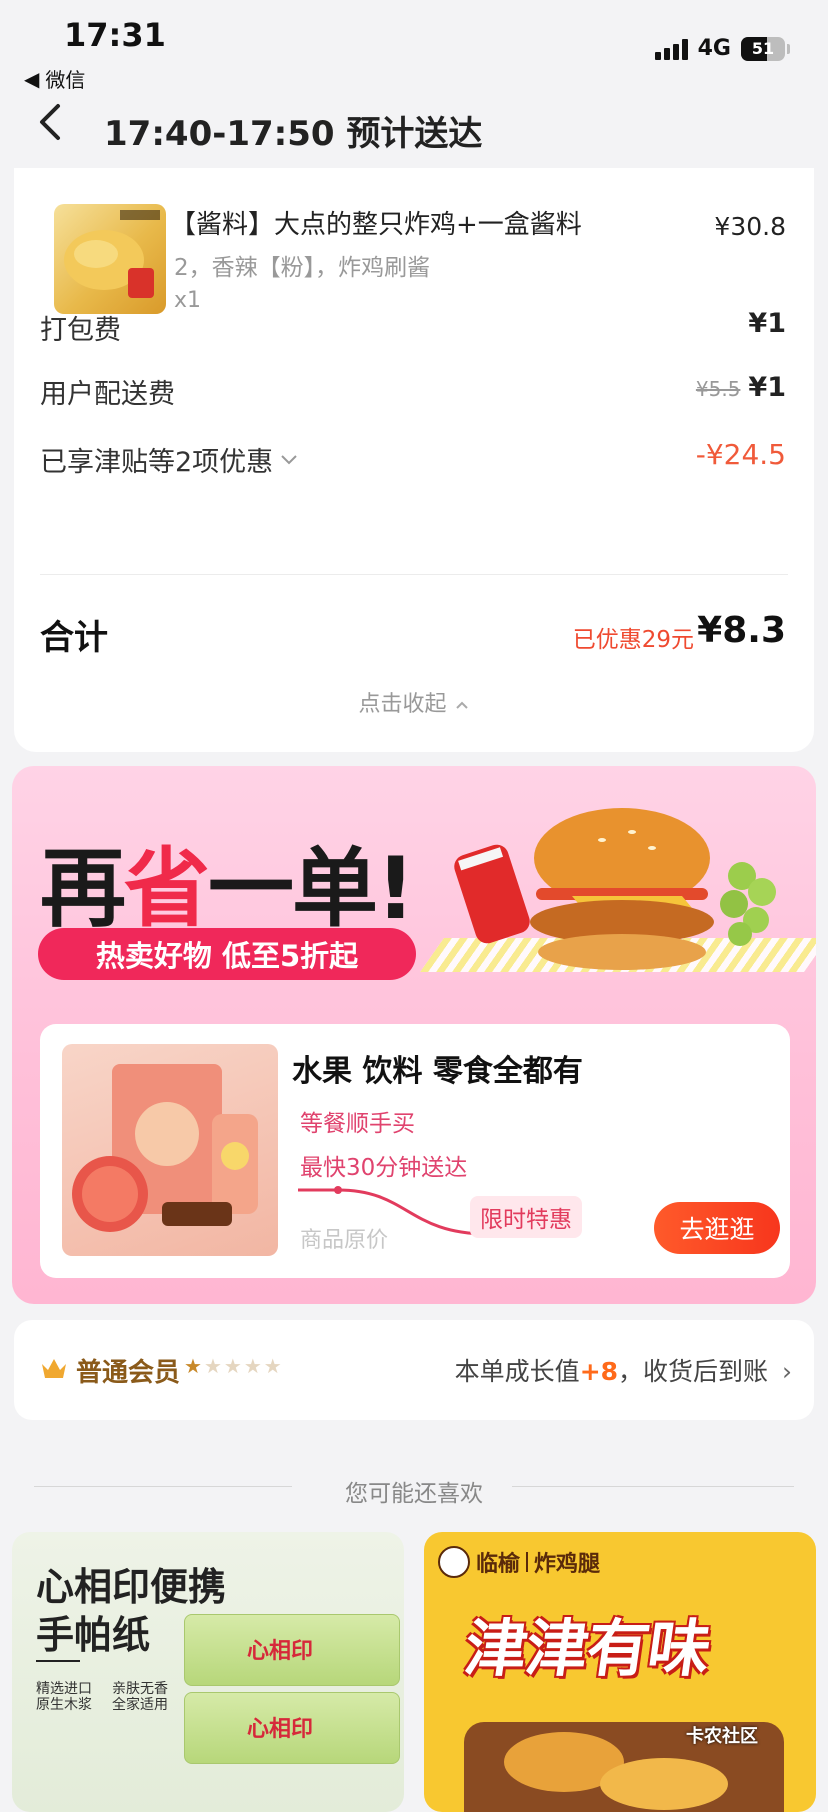 The height and width of the screenshot is (1812, 828). I want to click on card-right-brand: 临榆 炸鸡腿, so click(519, 1562).